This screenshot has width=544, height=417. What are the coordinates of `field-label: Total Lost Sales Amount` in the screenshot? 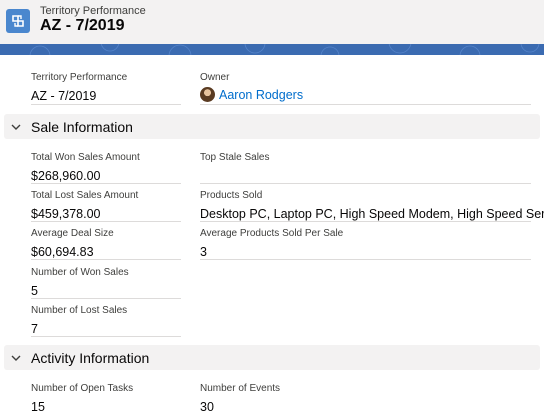 It's located at (85, 195).